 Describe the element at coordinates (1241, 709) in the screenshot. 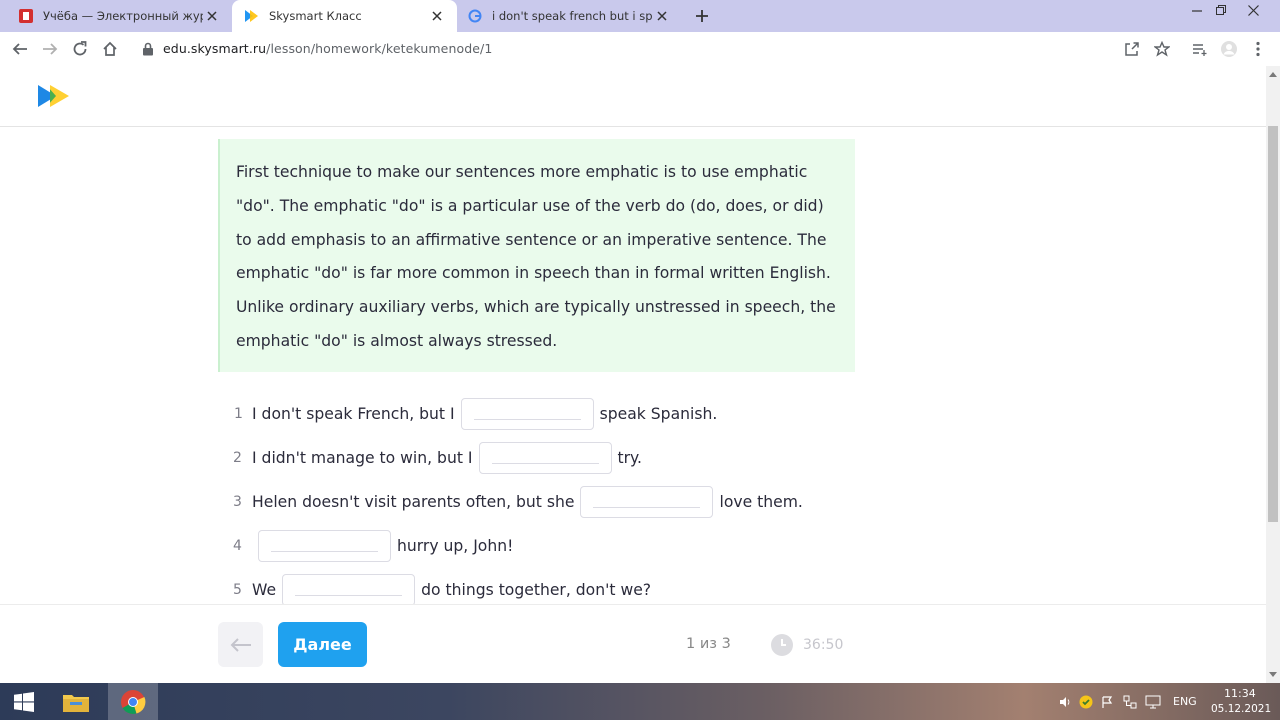

I see `clock-date: 05.12.2021` at that location.